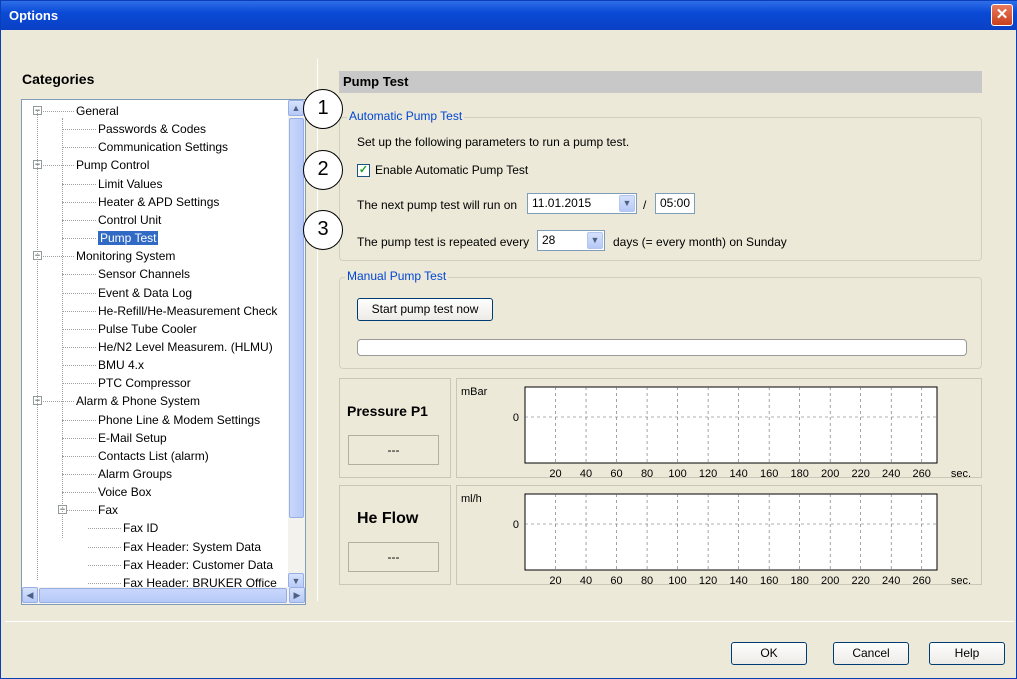 The image size is (1017, 679). What do you see at coordinates (871, 653) in the screenshot?
I see `cancel-button: Cancel` at bounding box center [871, 653].